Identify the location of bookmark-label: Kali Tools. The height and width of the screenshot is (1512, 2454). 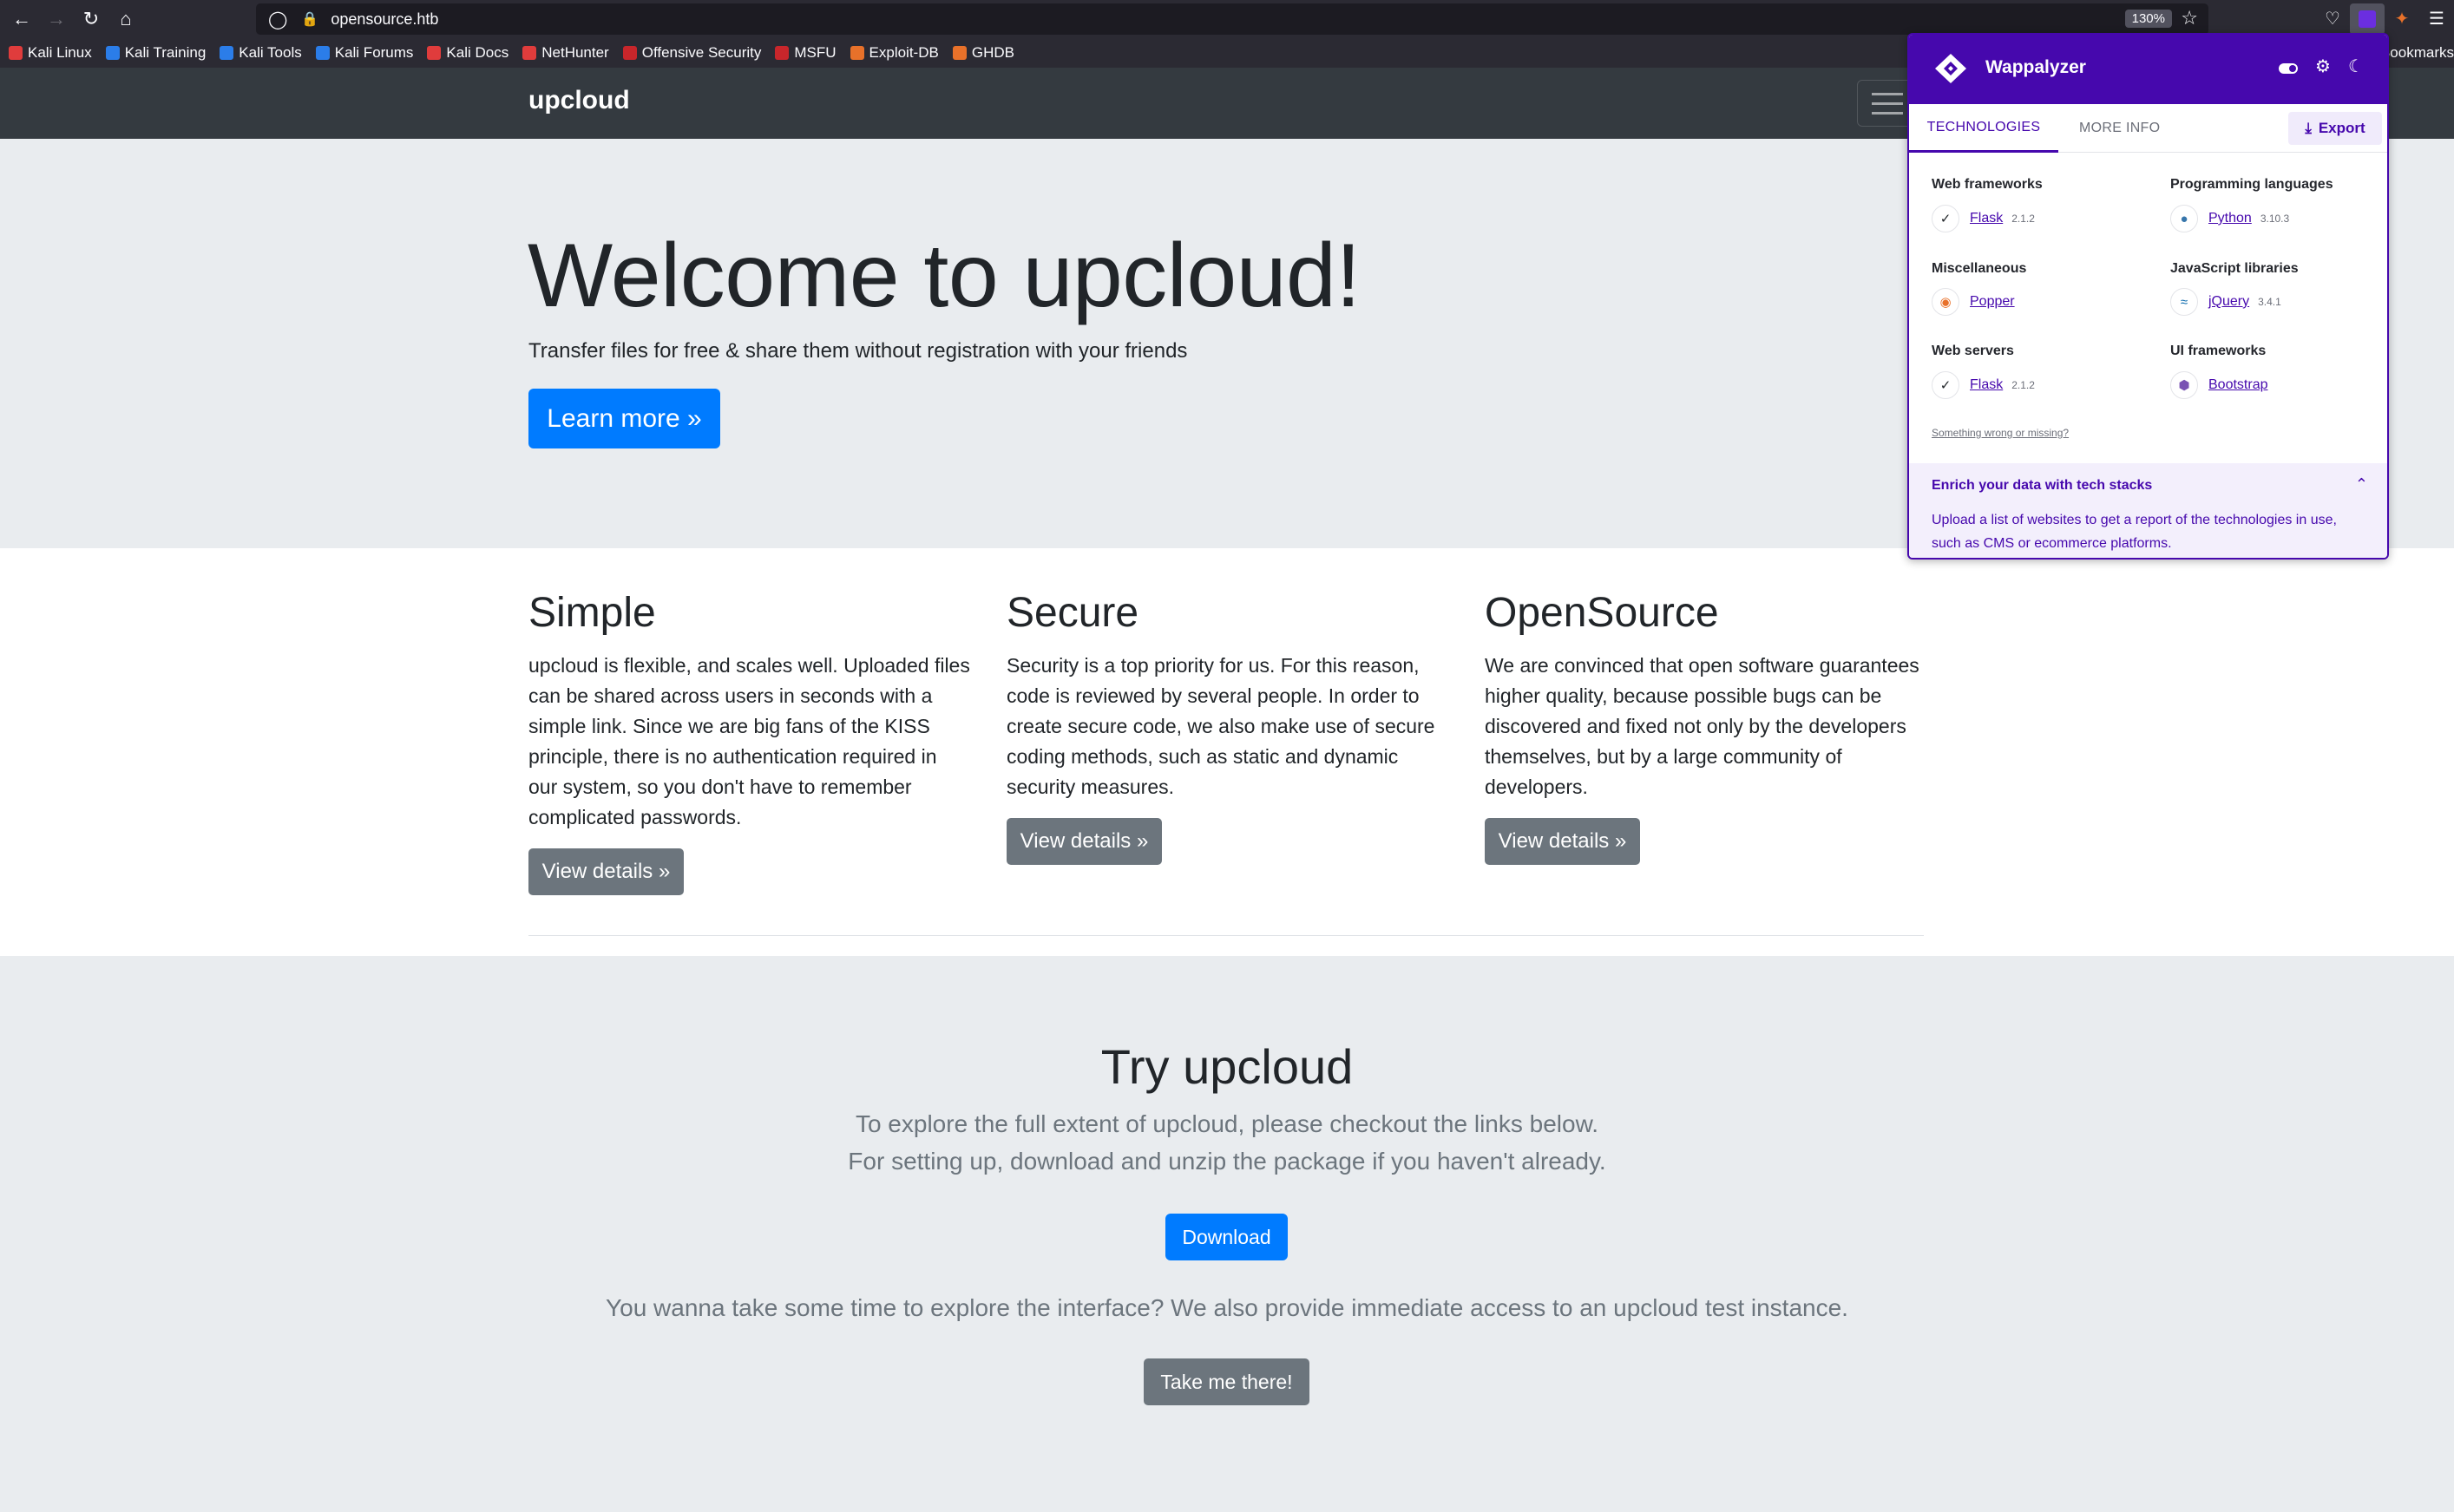
(271, 52).